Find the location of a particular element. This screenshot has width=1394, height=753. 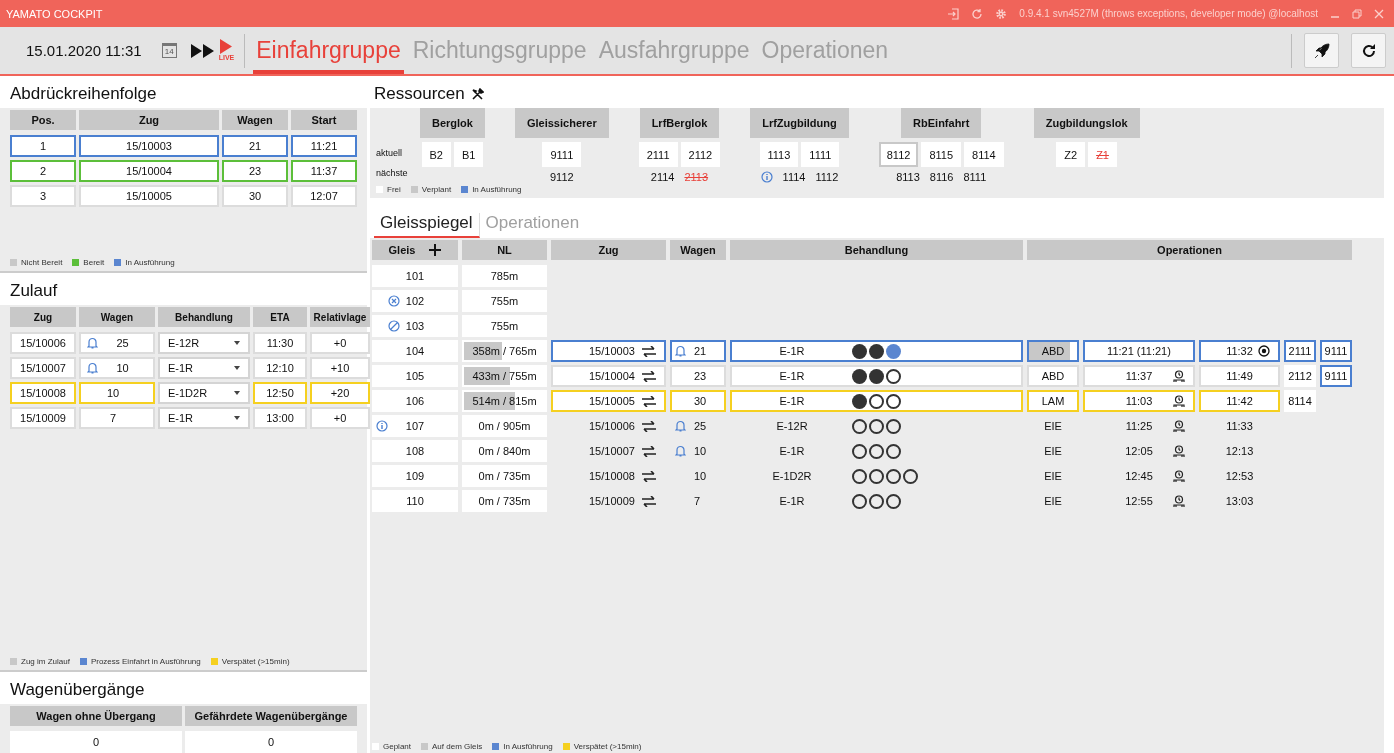

table-cell: 15/10008 is located at coordinates (43, 393).